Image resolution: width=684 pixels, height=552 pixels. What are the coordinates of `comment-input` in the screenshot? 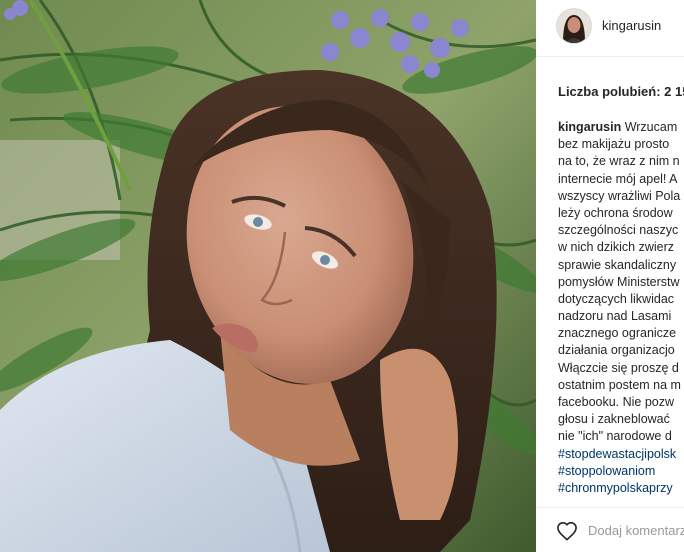 It's located at (636, 530).